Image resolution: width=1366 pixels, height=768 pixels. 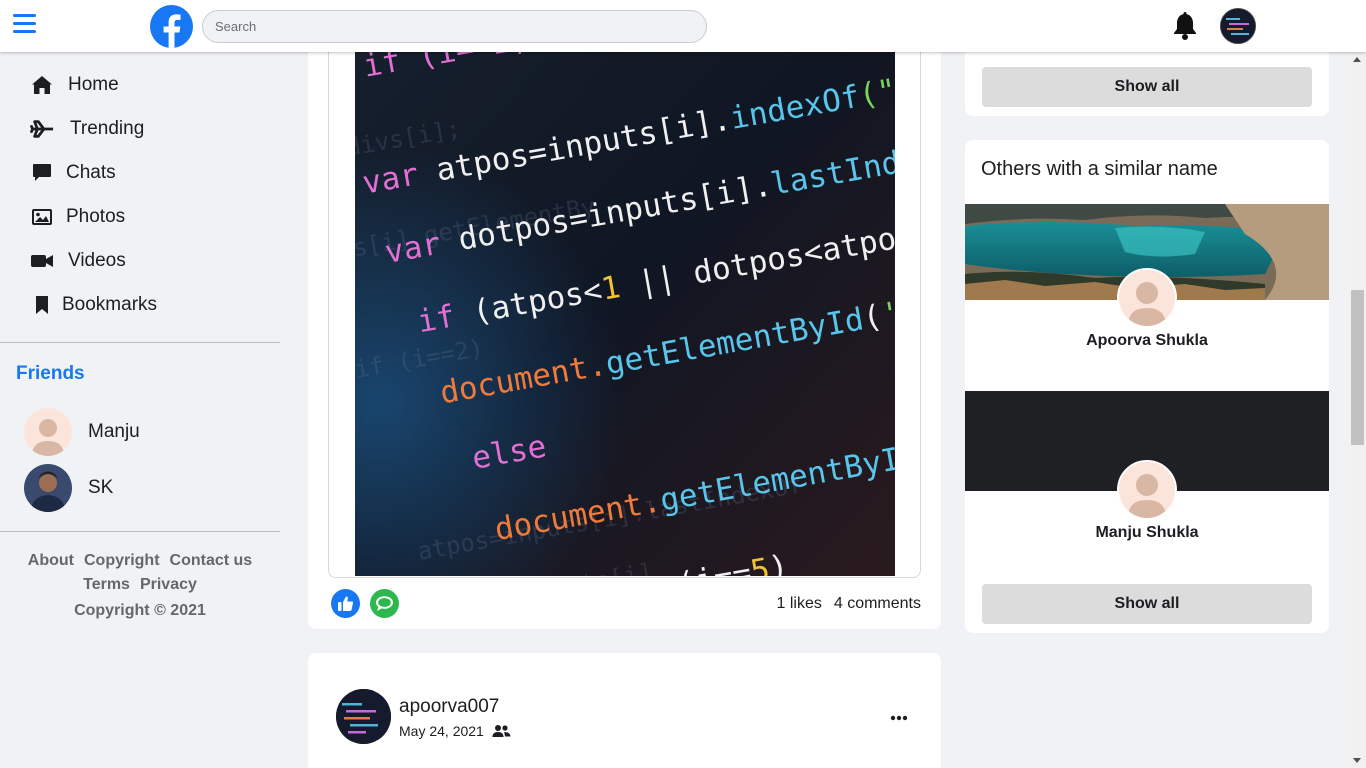 What do you see at coordinates (42, 85) in the screenshot?
I see `home-icon` at bounding box center [42, 85].